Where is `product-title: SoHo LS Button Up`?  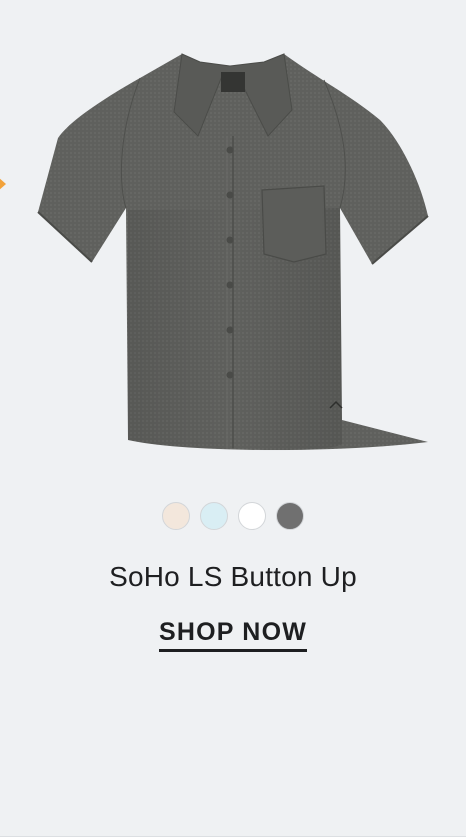 product-title: SoHo LS Button Up is located at coordinates (233, 576).